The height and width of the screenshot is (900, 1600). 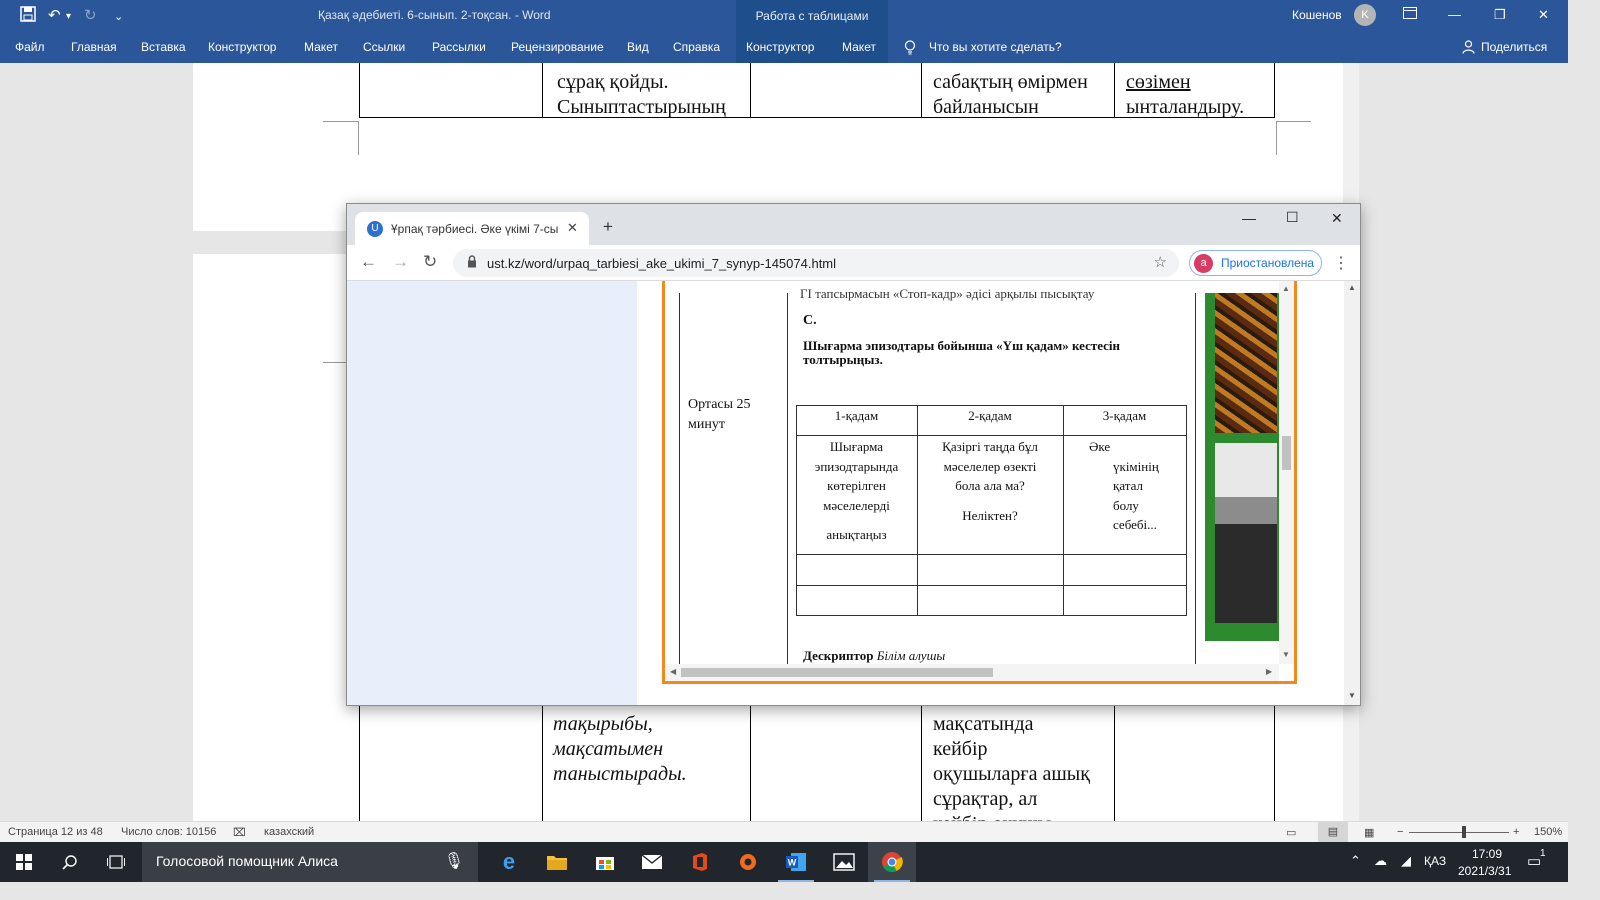 I want to click on language-indicator: казахский, so click(x=289, y=832).